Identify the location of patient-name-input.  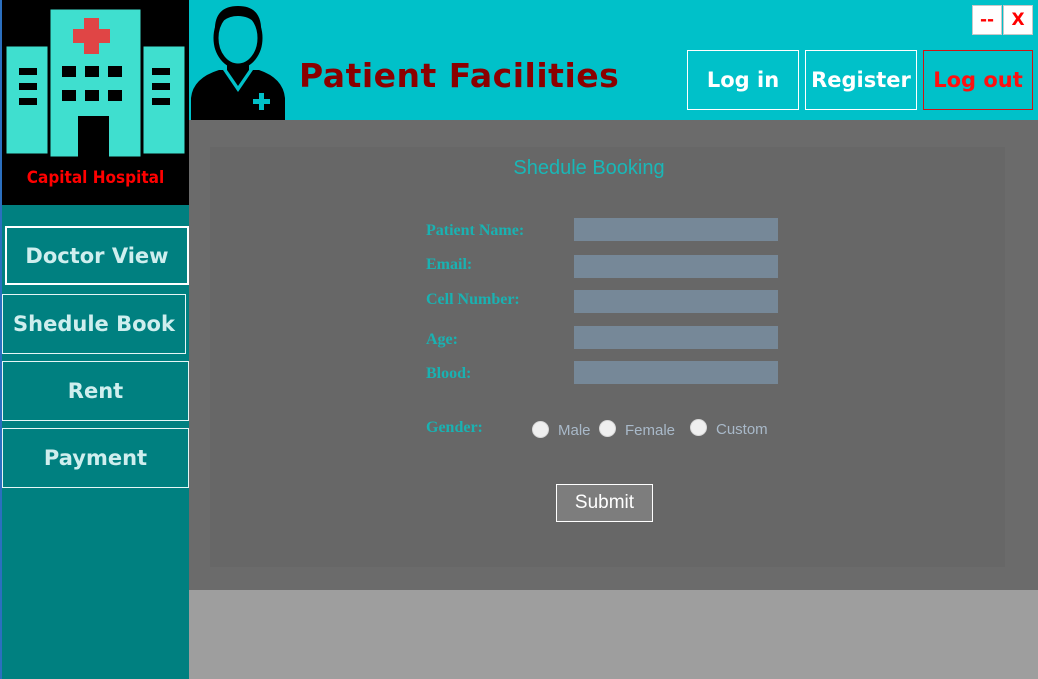
(676, 229).